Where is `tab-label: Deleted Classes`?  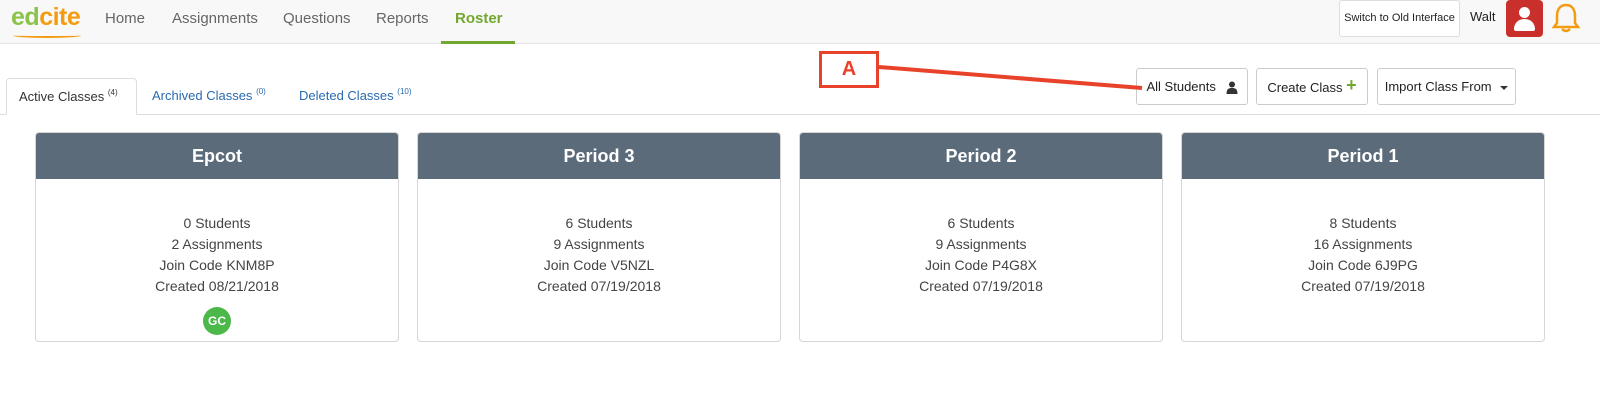
tab-label: Deleted Classes is located at coordinates (346, 95).